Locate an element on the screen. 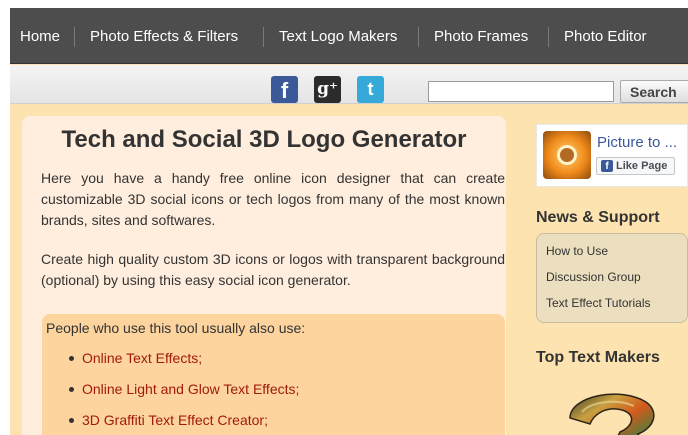 The height and width of the screenshot is (435, 688). list-item: Online Light and Glow Text Effects; is located at coordinates (273, 396).